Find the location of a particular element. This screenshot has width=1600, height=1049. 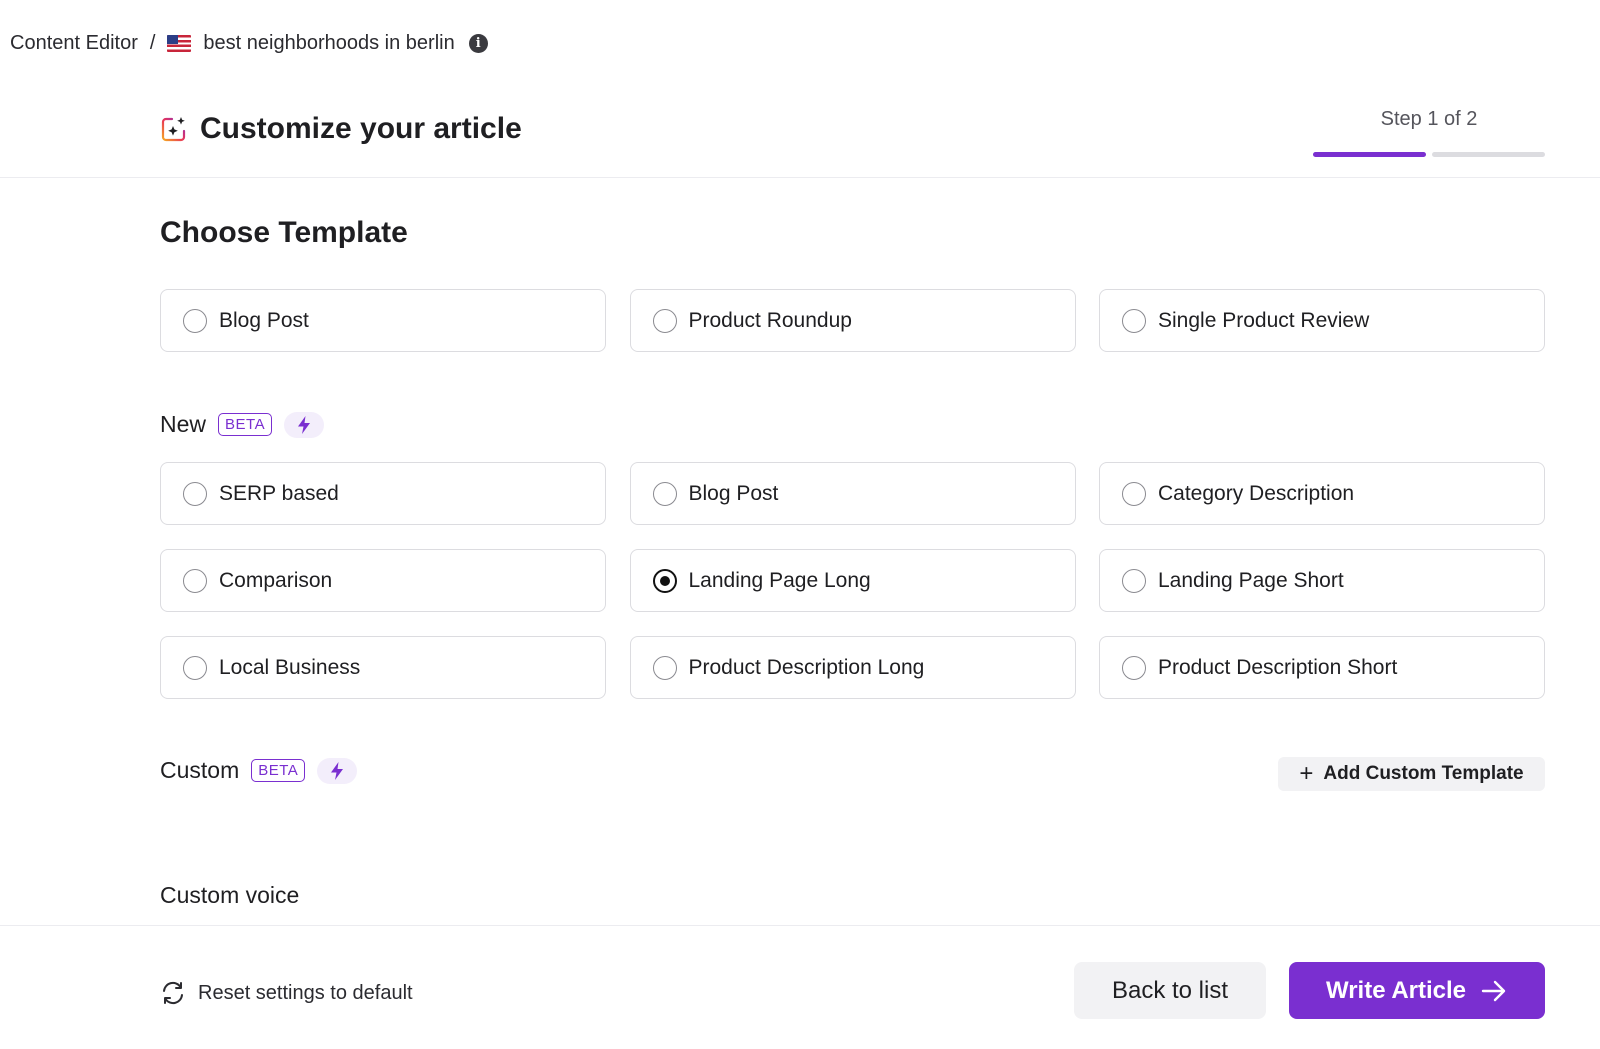

new-group-title: New is located at coordinates (183, 424).